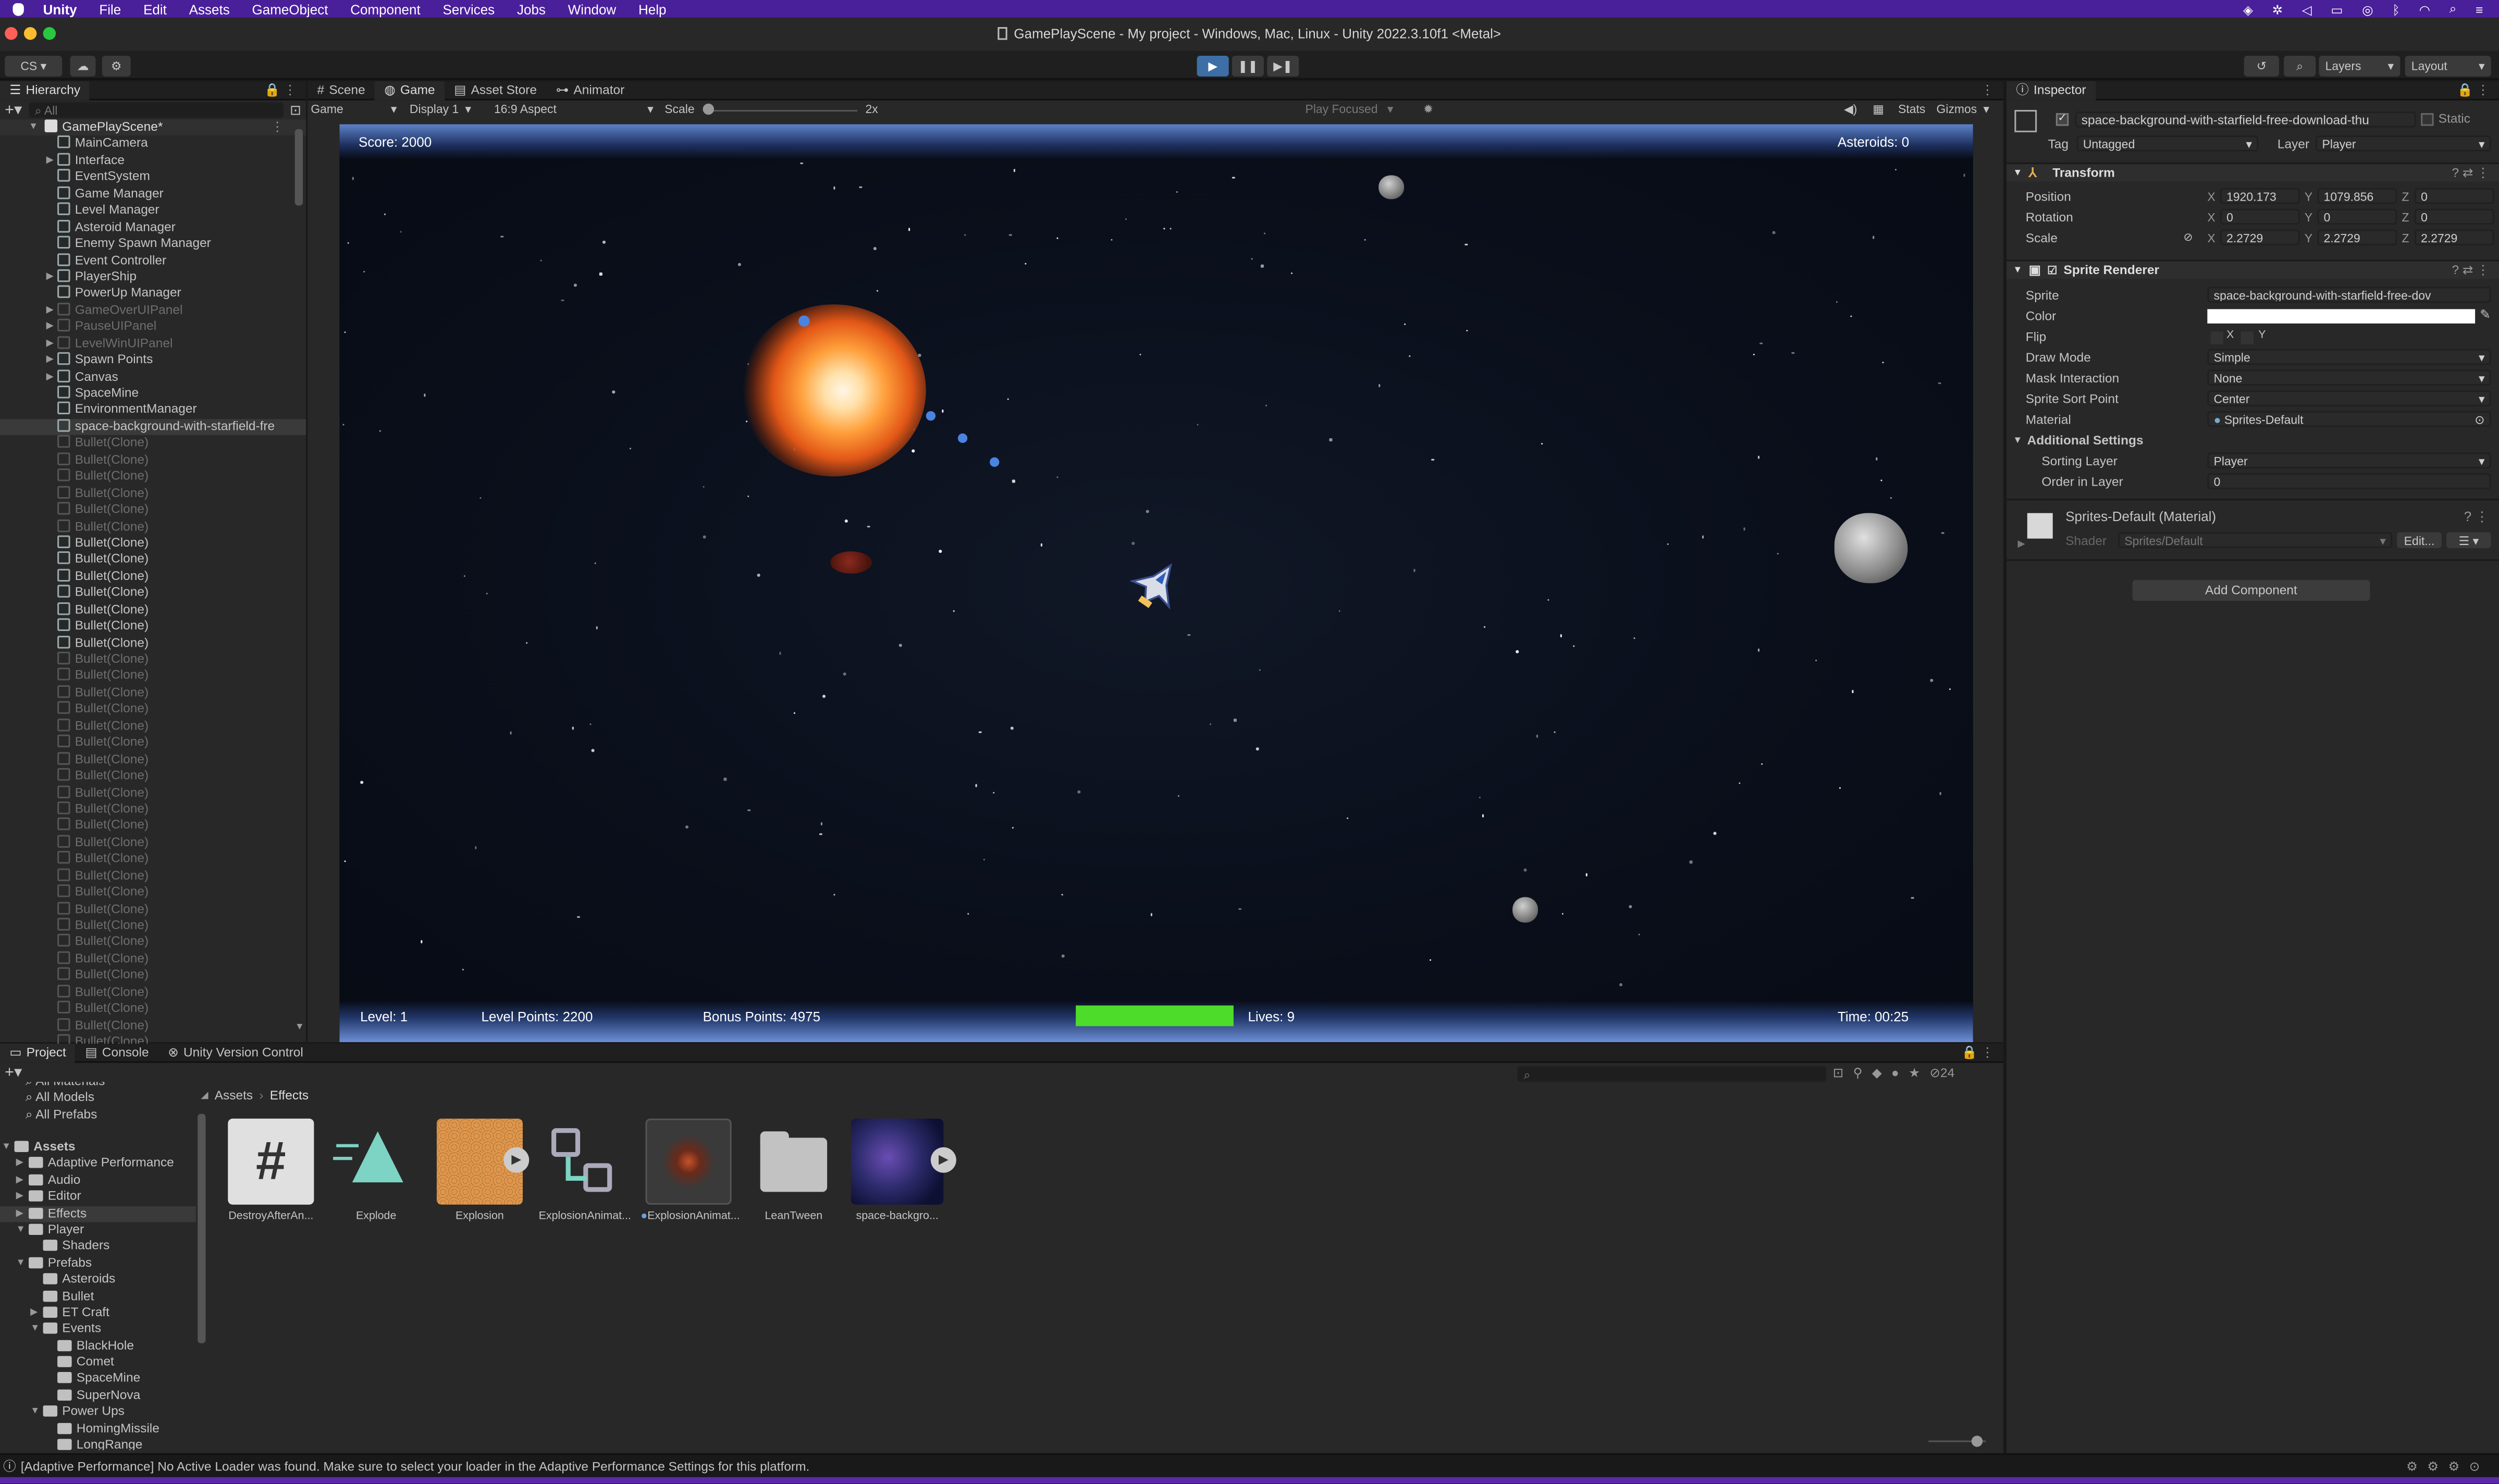  I want to click on airdrop-icon: ◎, so click(2367, 10).